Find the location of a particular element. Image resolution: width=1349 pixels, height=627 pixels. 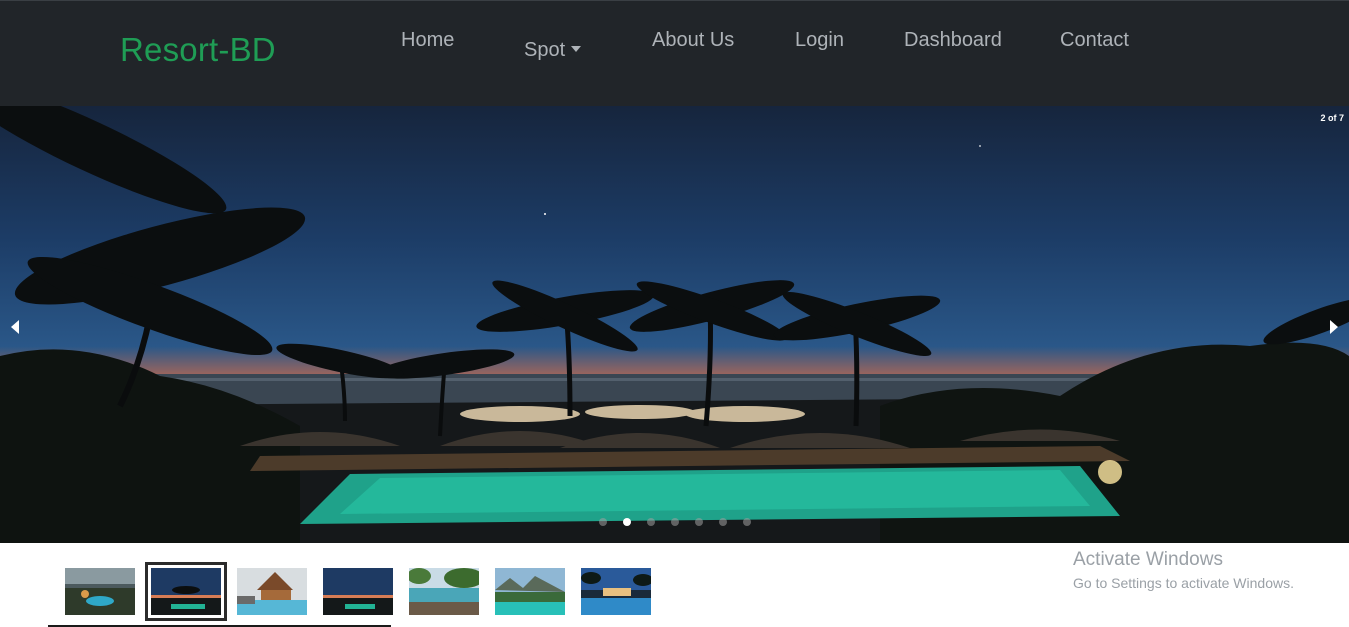

chevron-left-icon is located at coordinates (15, 327).